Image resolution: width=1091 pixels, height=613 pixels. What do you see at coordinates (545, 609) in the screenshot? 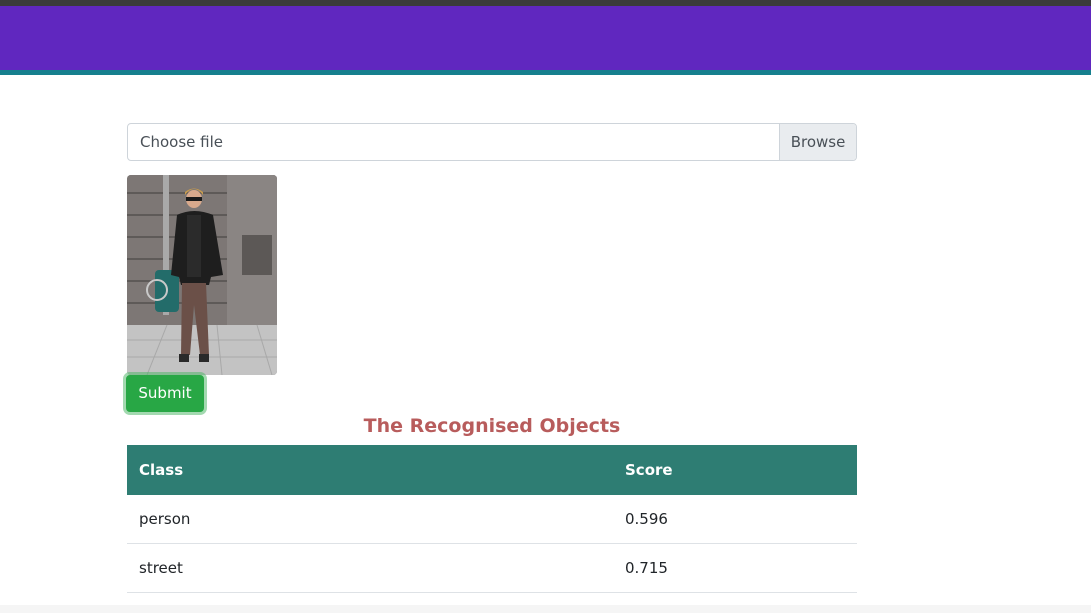
I see `footer-strip` at bounding box center [545, 609].